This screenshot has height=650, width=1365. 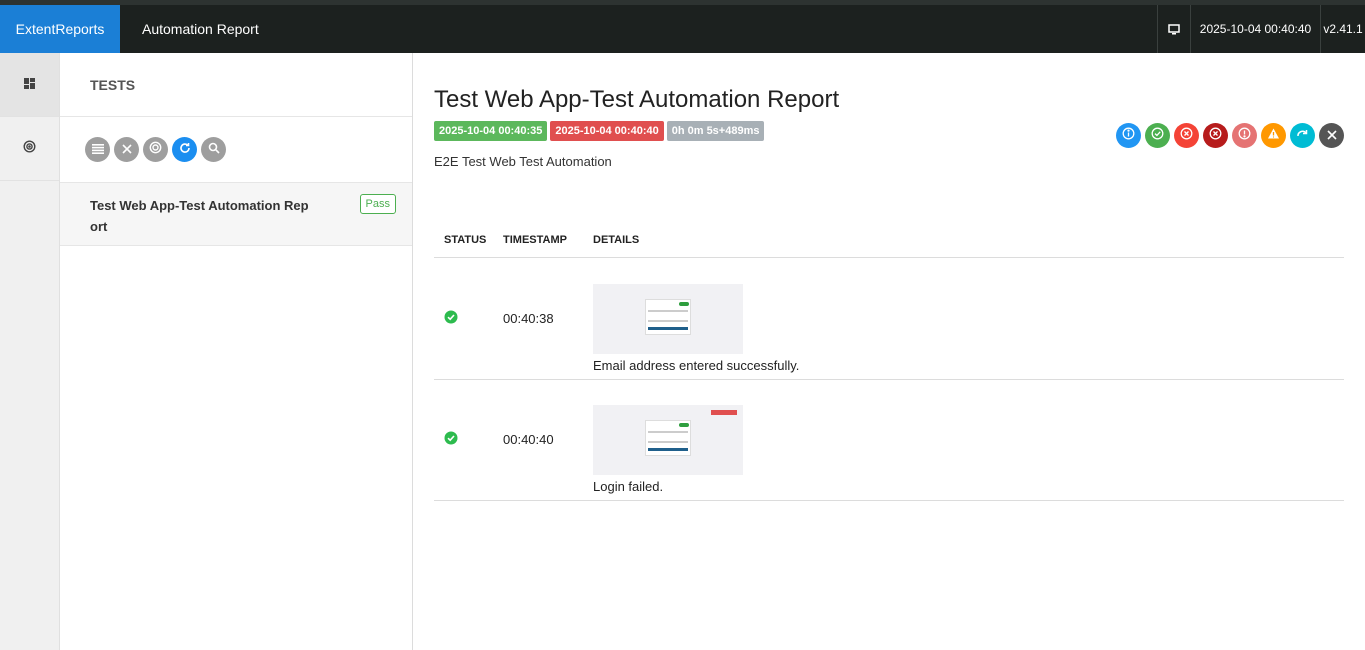 I want to click on error-filter-button, so click(x=1244, y=135).